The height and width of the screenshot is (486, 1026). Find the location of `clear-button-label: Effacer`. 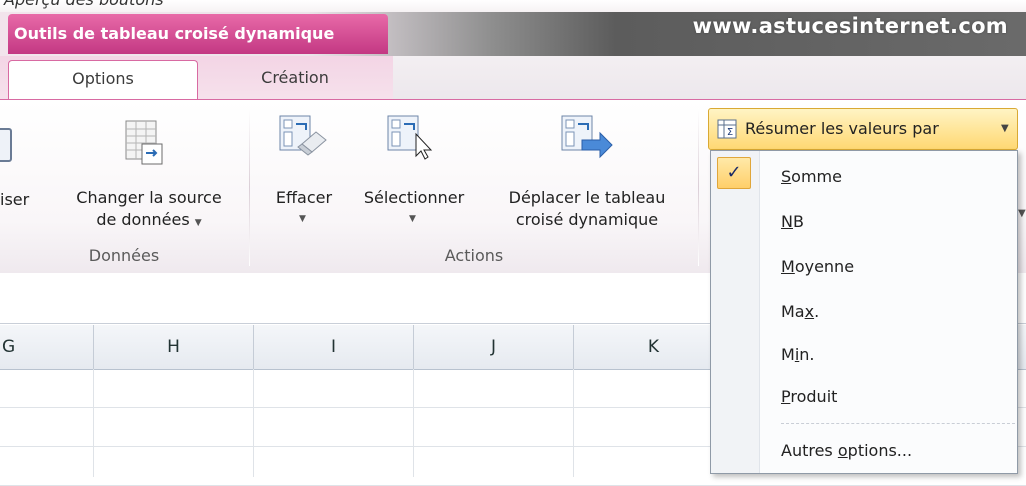

clear-button-label: Effacer is located at coordinates (304, 197).